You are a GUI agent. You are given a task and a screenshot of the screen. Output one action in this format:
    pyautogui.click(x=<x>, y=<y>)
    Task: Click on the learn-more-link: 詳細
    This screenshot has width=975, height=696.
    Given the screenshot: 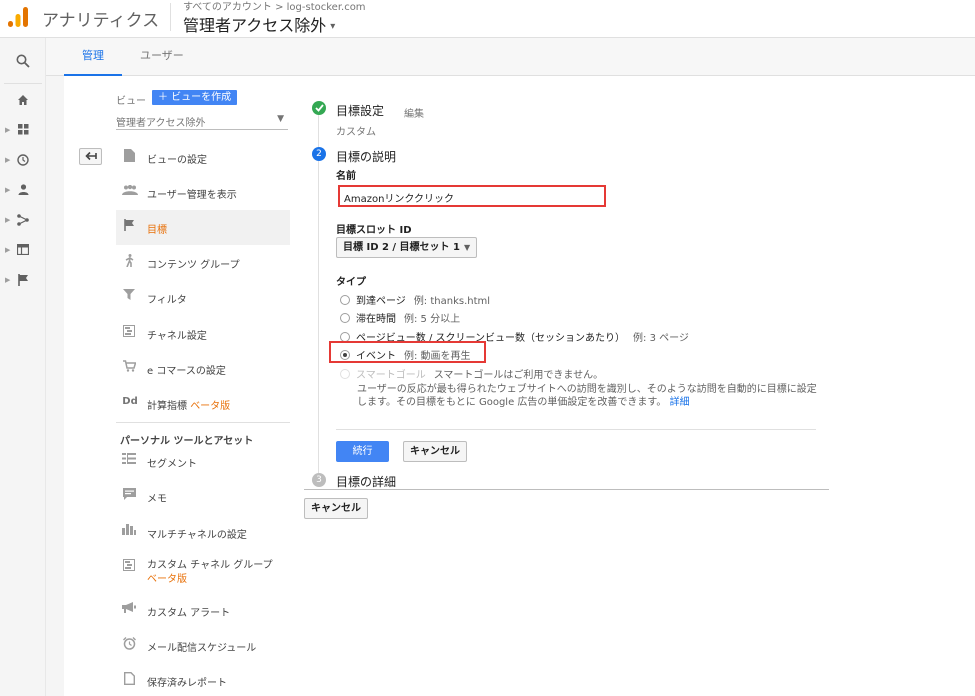 What is the action you would take?
    pyautogui.click(x=680, y=402)
    